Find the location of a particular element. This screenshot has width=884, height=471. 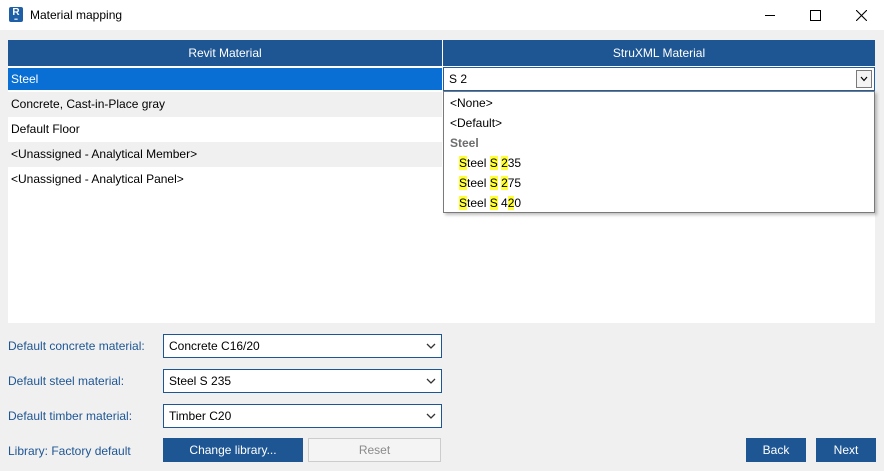

combo-dropdown-button is located at coordinates (864, 79).